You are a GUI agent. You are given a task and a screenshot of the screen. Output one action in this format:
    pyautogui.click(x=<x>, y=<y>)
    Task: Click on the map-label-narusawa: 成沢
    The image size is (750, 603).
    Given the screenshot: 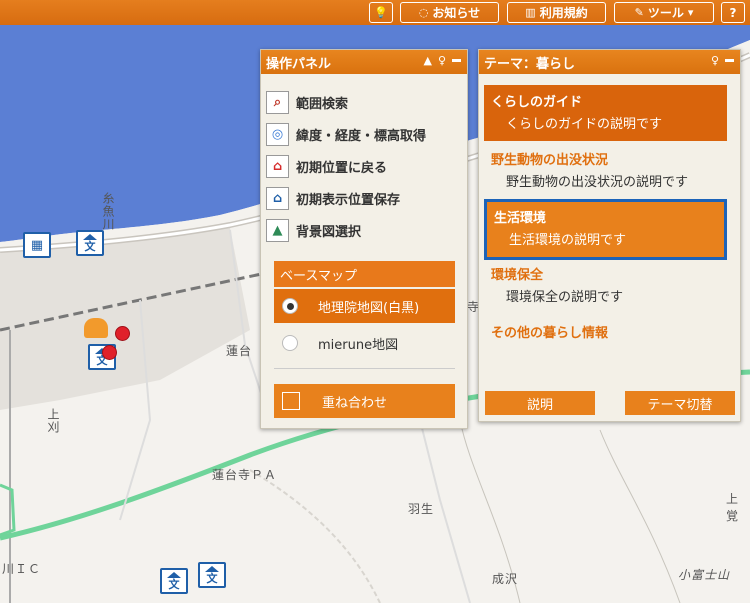 What is the action you would take?
    pyautogui.click(x=505, y=579)
    